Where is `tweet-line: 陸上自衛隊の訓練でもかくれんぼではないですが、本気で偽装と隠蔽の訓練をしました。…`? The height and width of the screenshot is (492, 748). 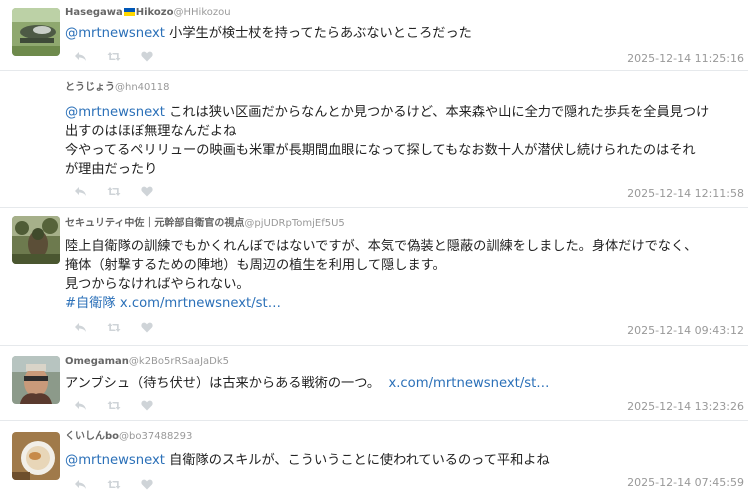 tweet-line: 陸上自衛隊の訓練でもかくれんぼではないですが、本気で偽装と隠蔽の訓練をしました。… is located at coordinates (381, 246).